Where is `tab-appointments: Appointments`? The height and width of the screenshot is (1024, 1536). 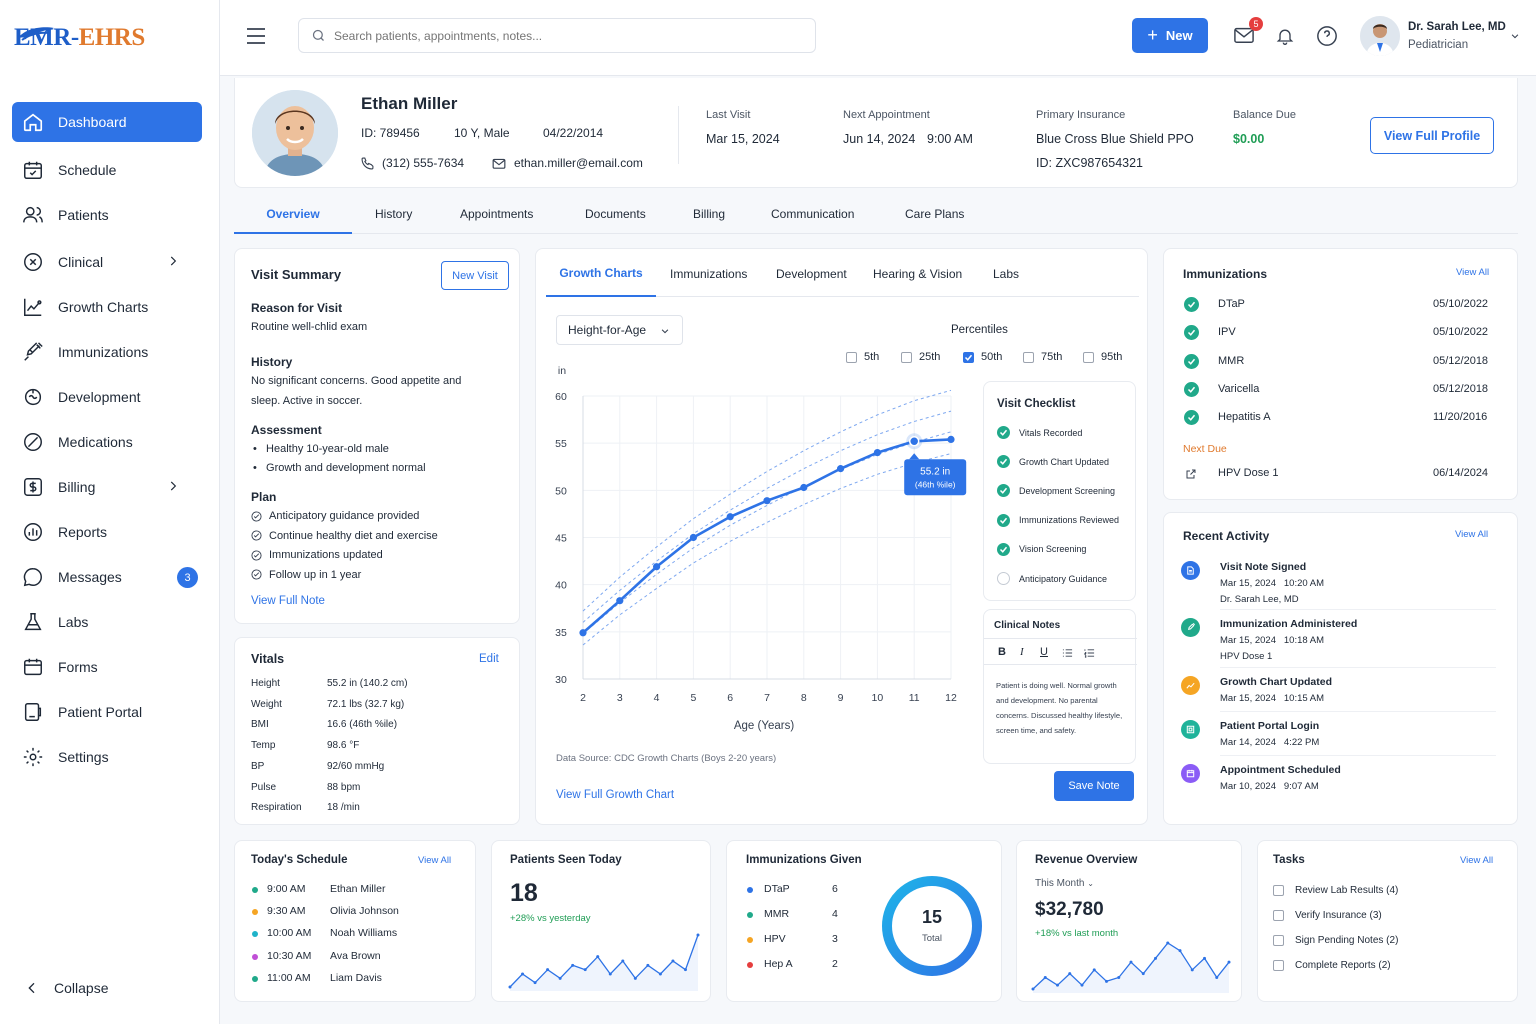
tab-appointments: Appointments is located at coordinates (496, 214).